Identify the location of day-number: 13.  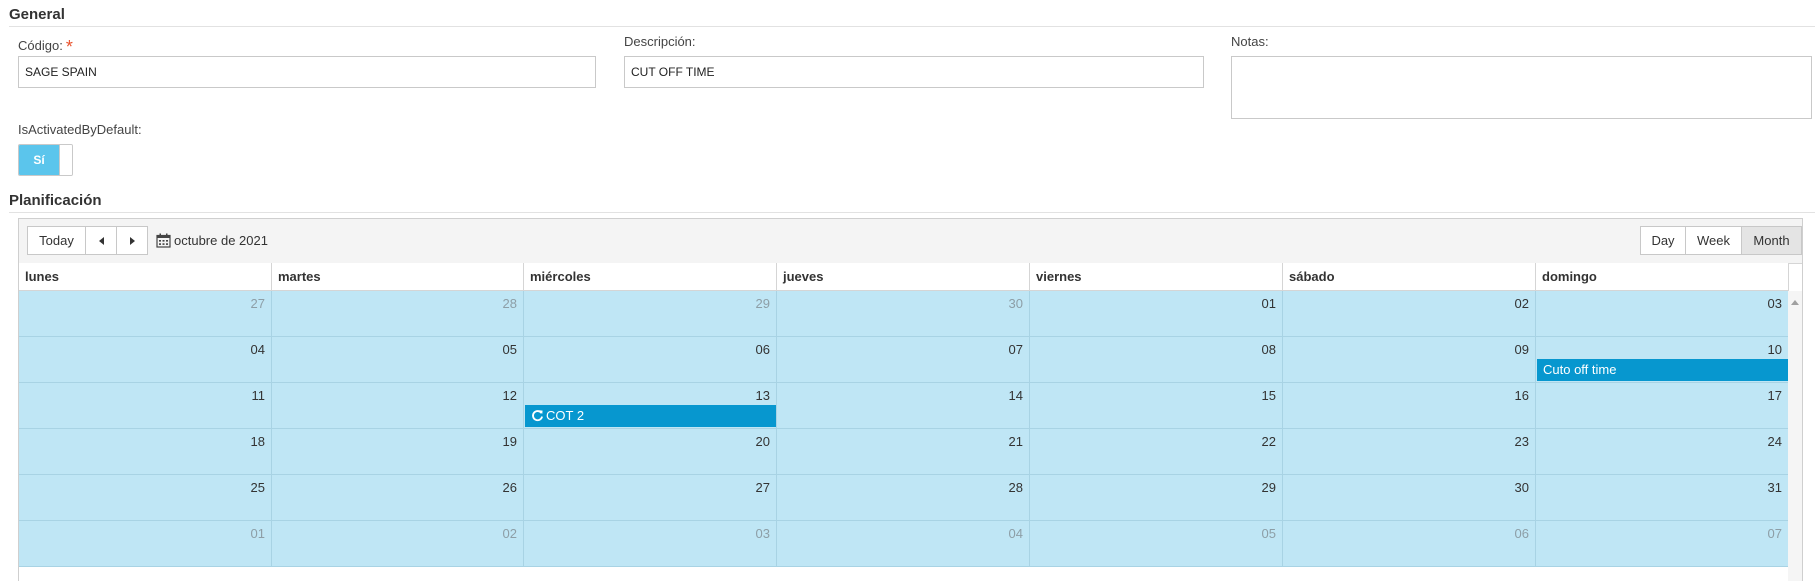
(763, 395).